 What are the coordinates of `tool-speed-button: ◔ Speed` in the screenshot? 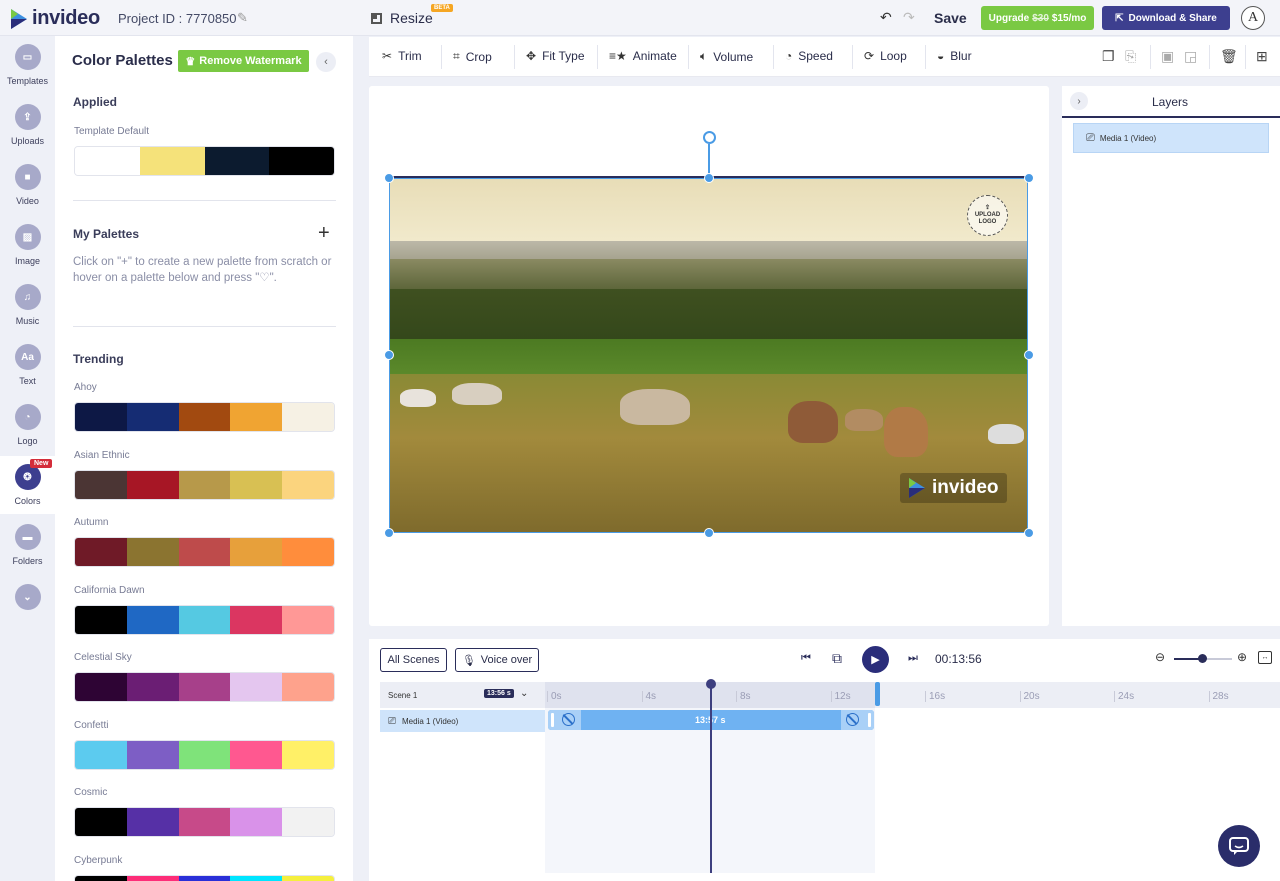 It's located at (809, 56).